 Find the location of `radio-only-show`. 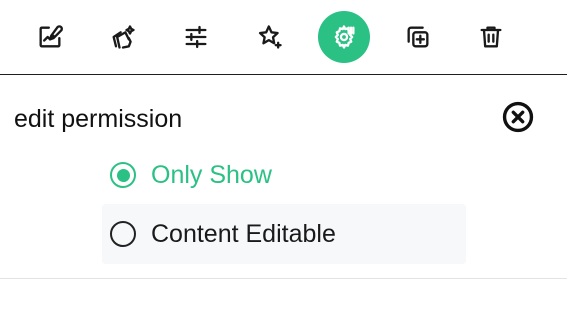

radio-only-show is located at coordinates (123, 175).